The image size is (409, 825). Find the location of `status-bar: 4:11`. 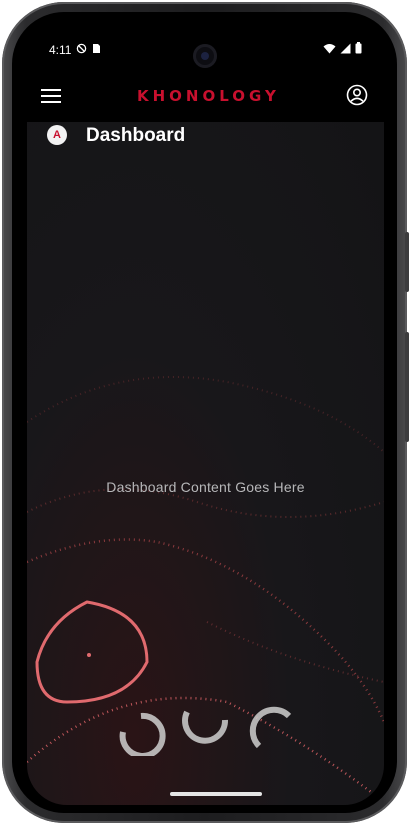

status-bar: 4:11 is located at coordinates (205, 49).